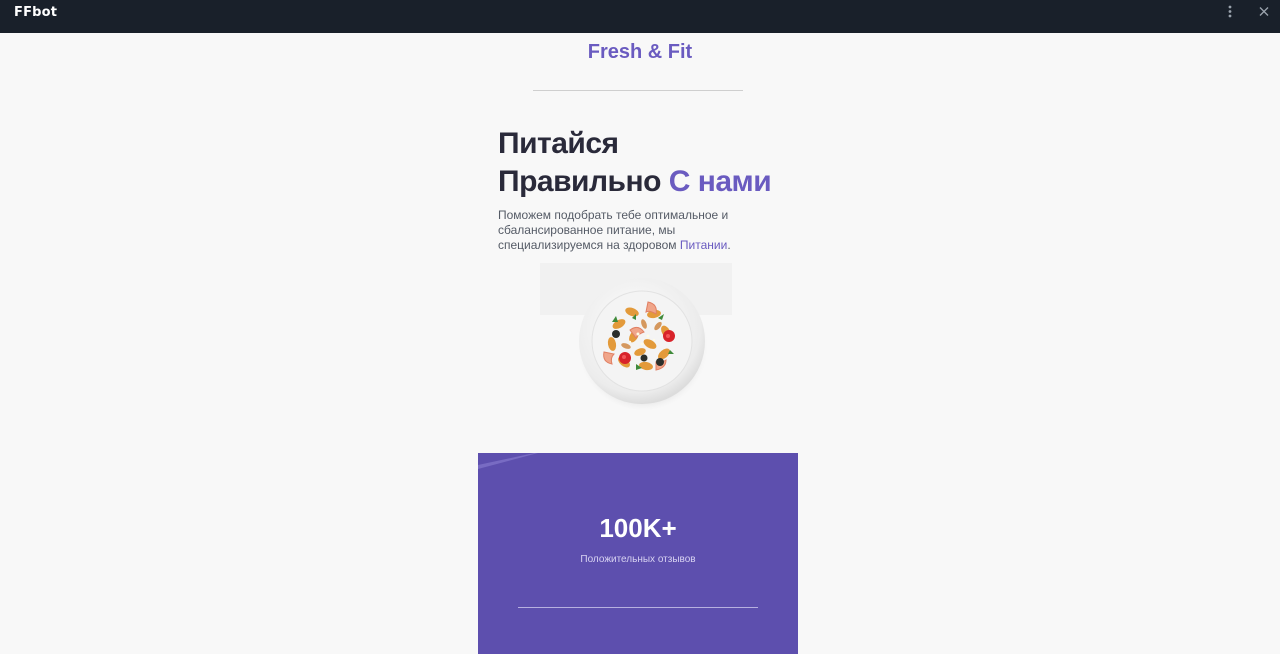 The width and height of the screenshot is (1280, 654). Describe the element at coordinates (638, 559) in the screenshot. I see `stats-label: Положительных отзывов` at that location.